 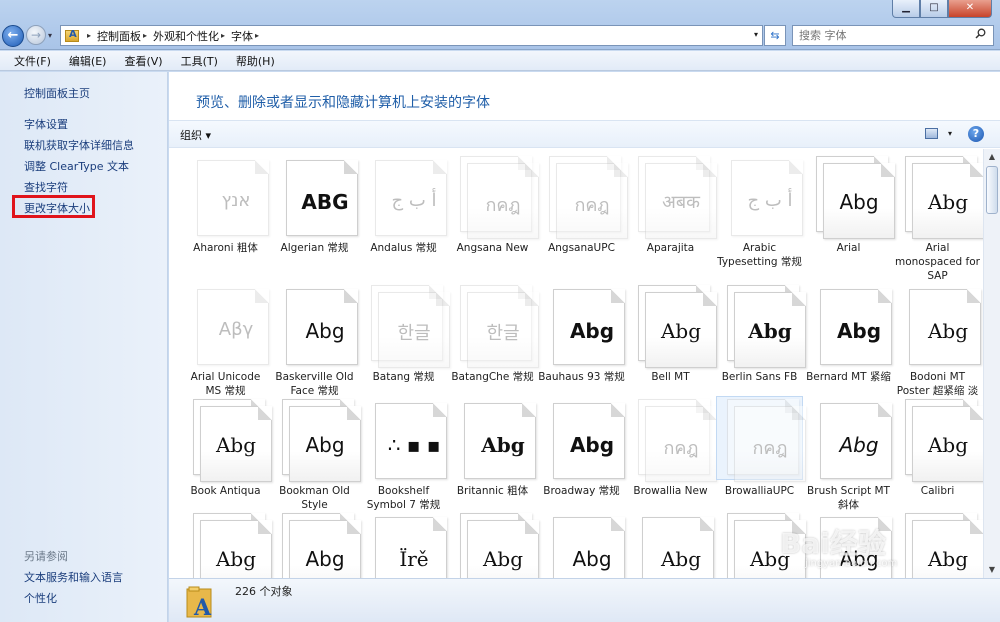 I want to click on font-item: Abg Bauhaus 93 常规, so click(x=581, y=333).